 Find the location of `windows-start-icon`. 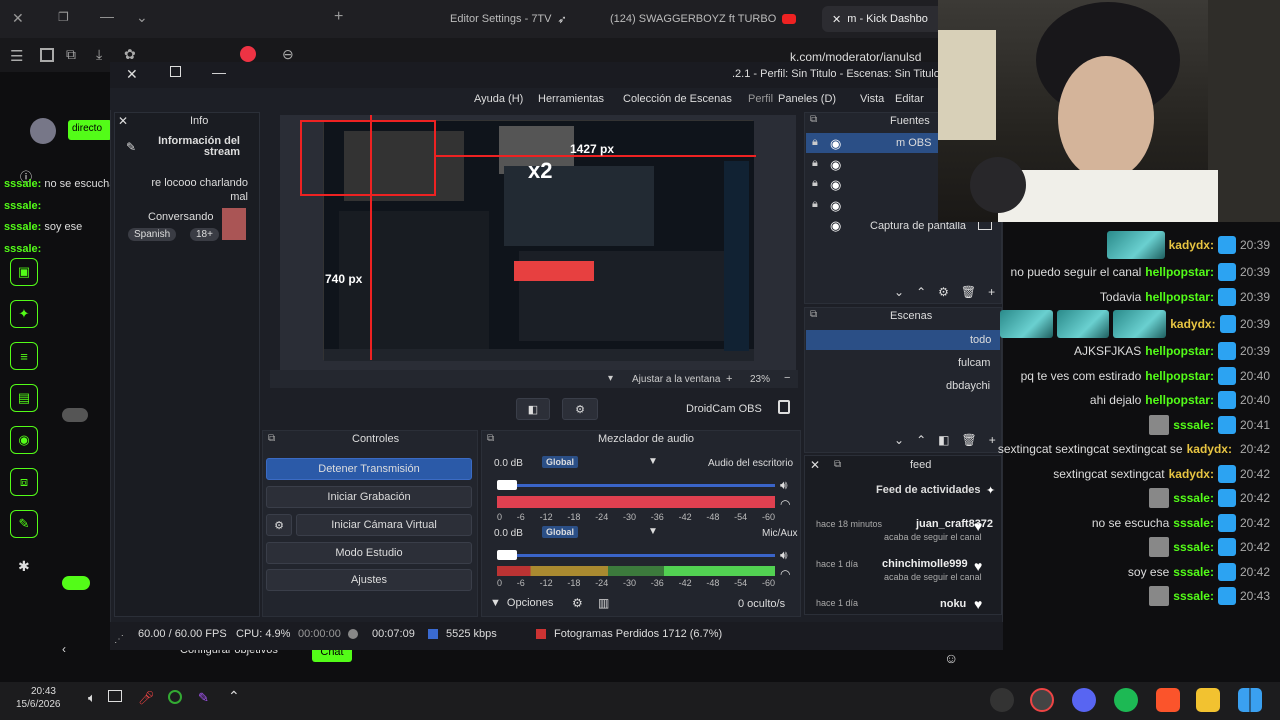

windows-start-icon is located at coordinates (1250, 700).